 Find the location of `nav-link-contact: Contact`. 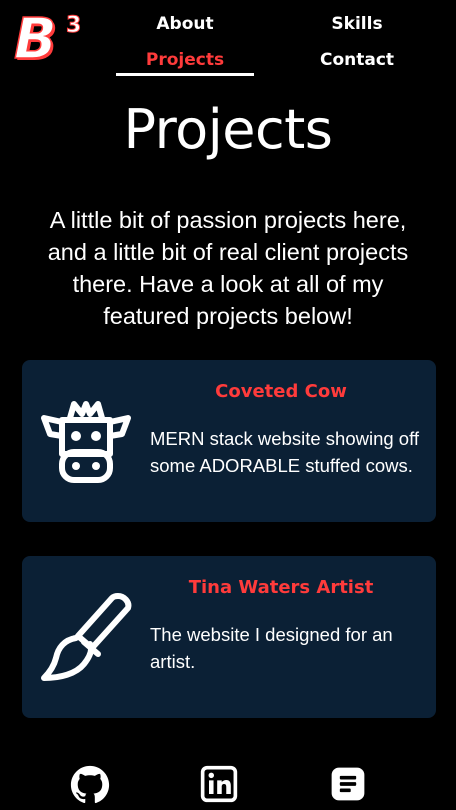

nav-link-contact: Contact is located at coordinates (357, 60).